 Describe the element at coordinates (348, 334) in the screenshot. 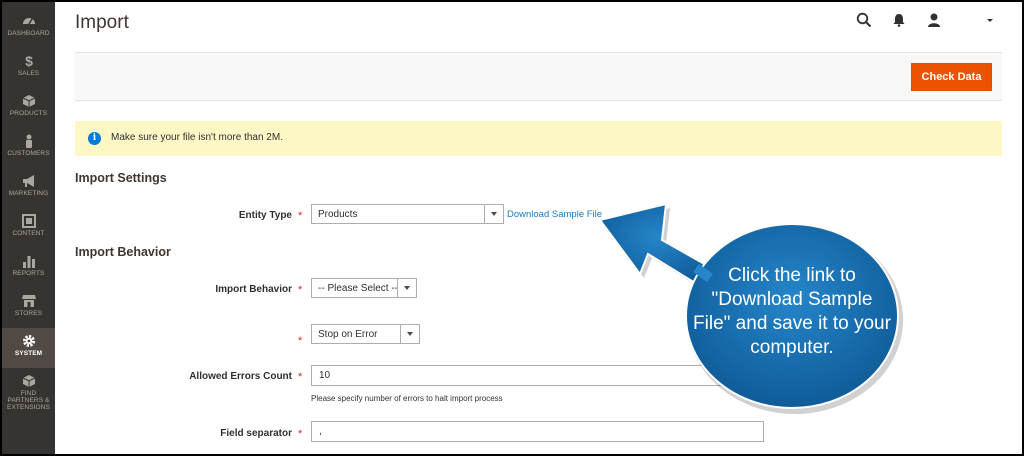

I see `error-mode-value: Stop on Error` at that location.